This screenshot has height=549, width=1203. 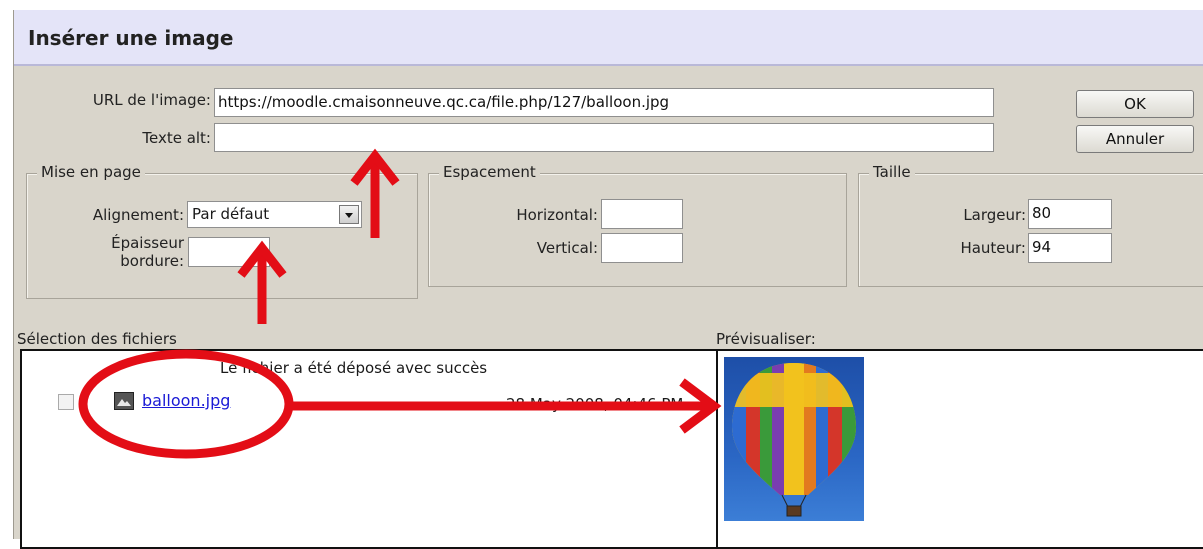 What do you see at coordinates (557, 215) in the screenshot?
I see `horizontal-spacing-label: Horizontal:` at bounding box center [557, 215].